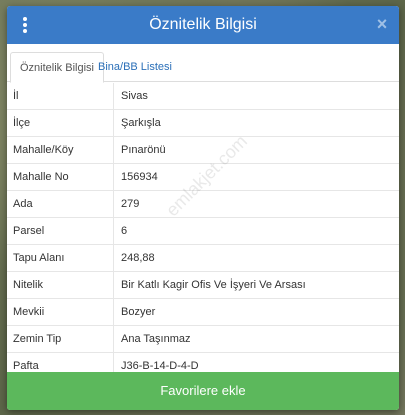 The height and width of the screenshot is (415, 405). What do you see at coordinates (203, 339) in the screenshot?
I see `table-row: Zemin Tip Ana Taşınmaz` at bounding box center [203, 339].